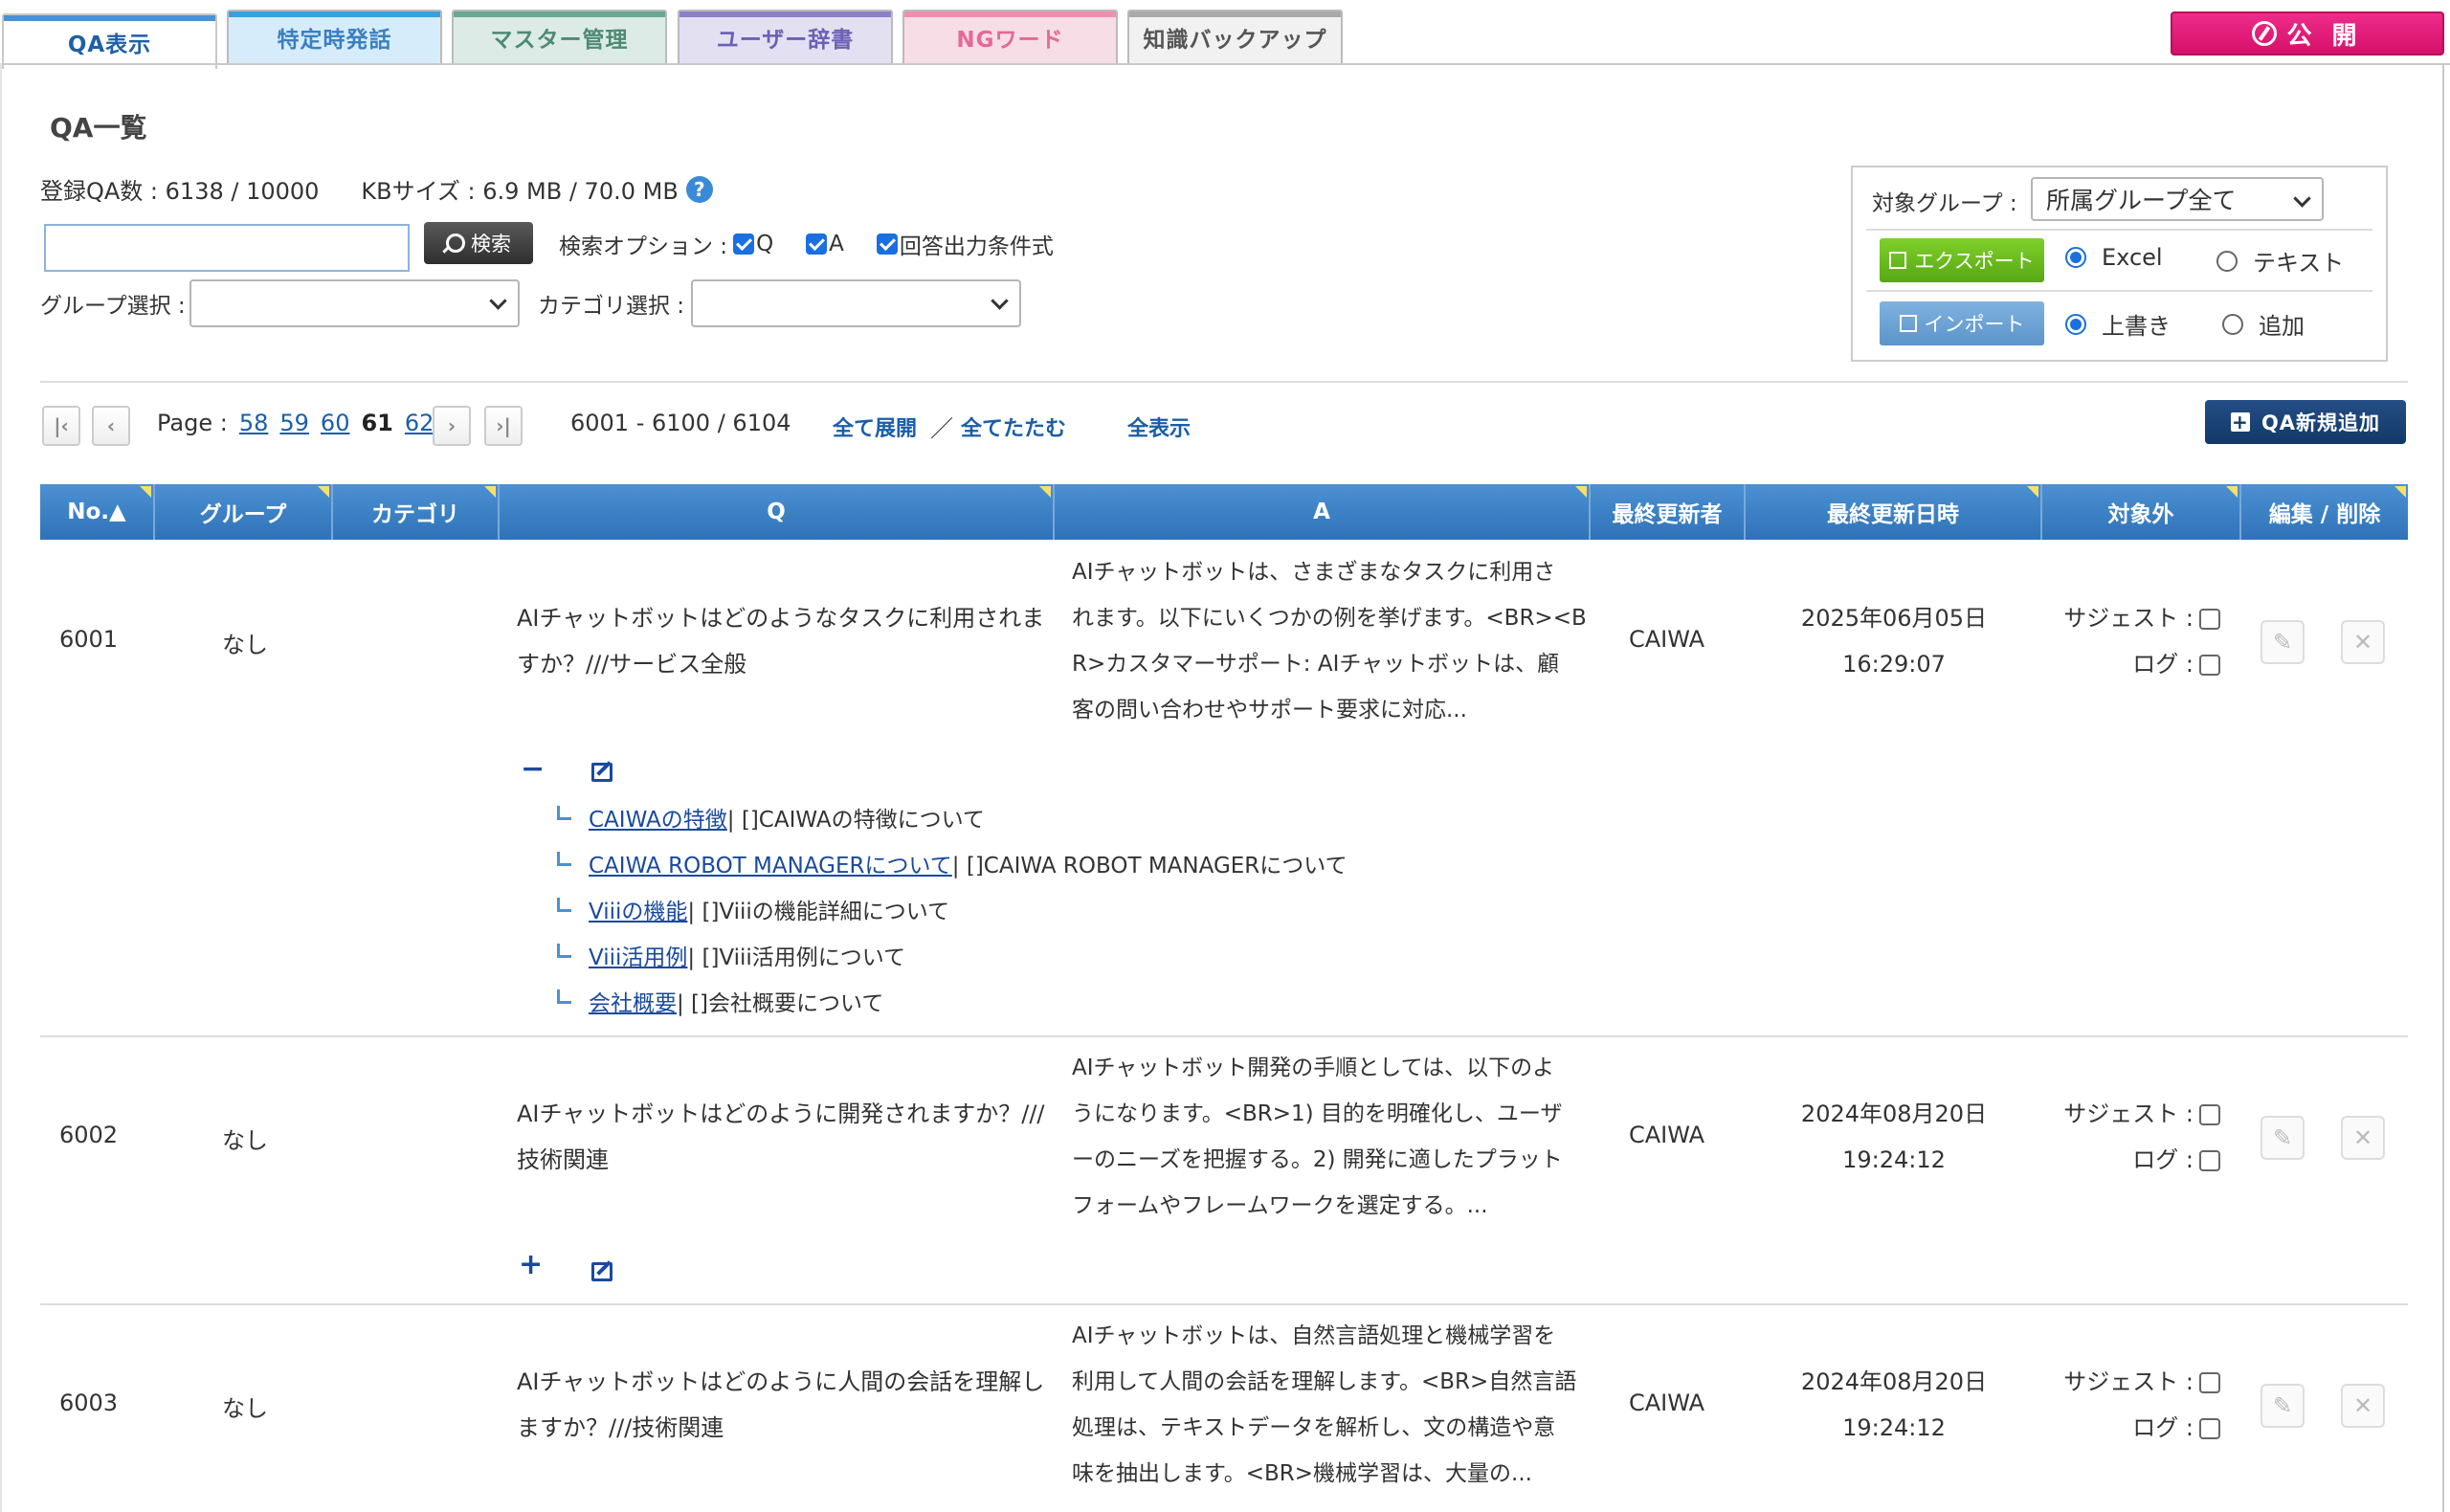  I want to click on category-select, so click(856, 303).